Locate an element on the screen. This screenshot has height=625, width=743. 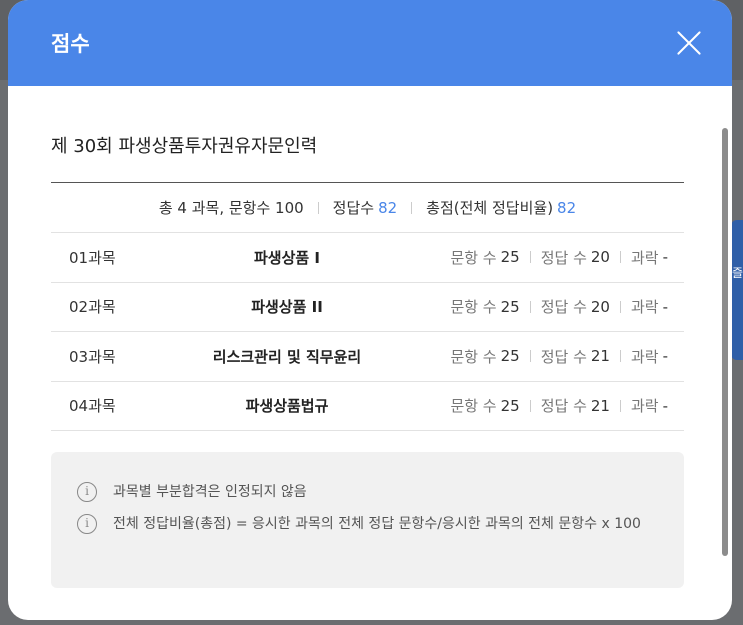
correct-count-label: 정답수 is located at coordinates (353, 208).